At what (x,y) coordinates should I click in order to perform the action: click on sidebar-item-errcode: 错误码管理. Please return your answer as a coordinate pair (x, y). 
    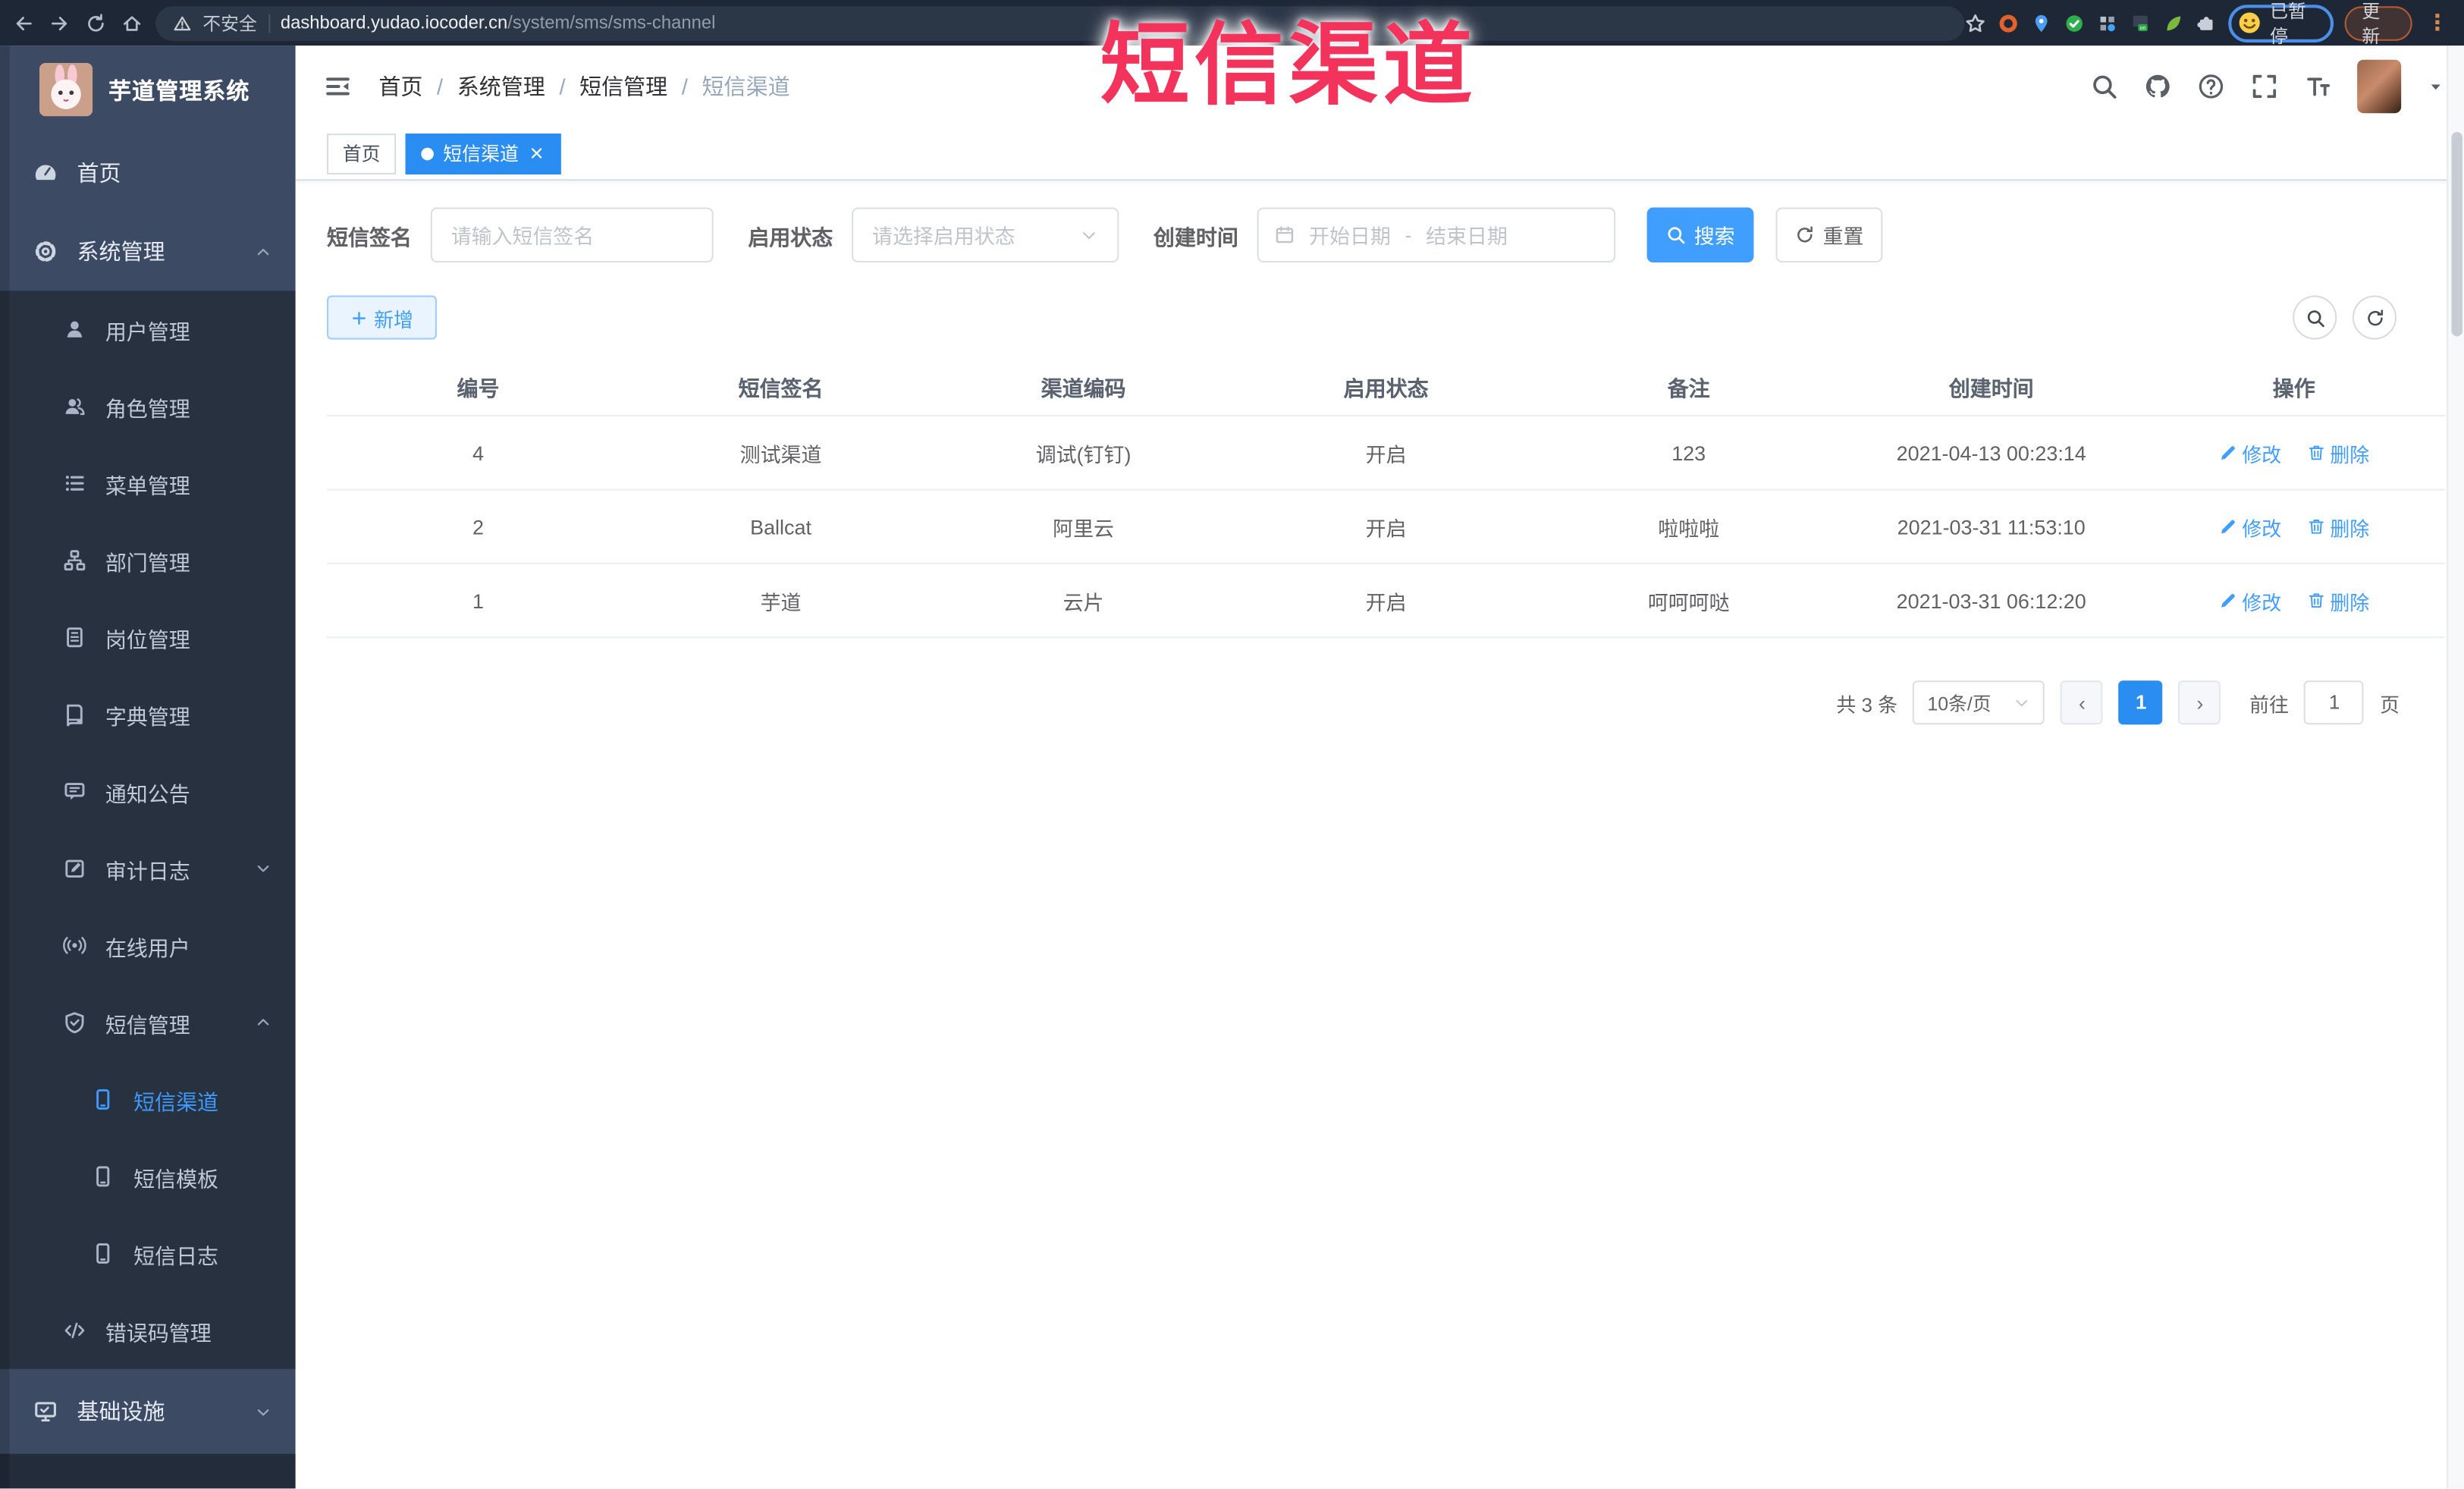
    Looking at the image, I should click on (148, 1330).